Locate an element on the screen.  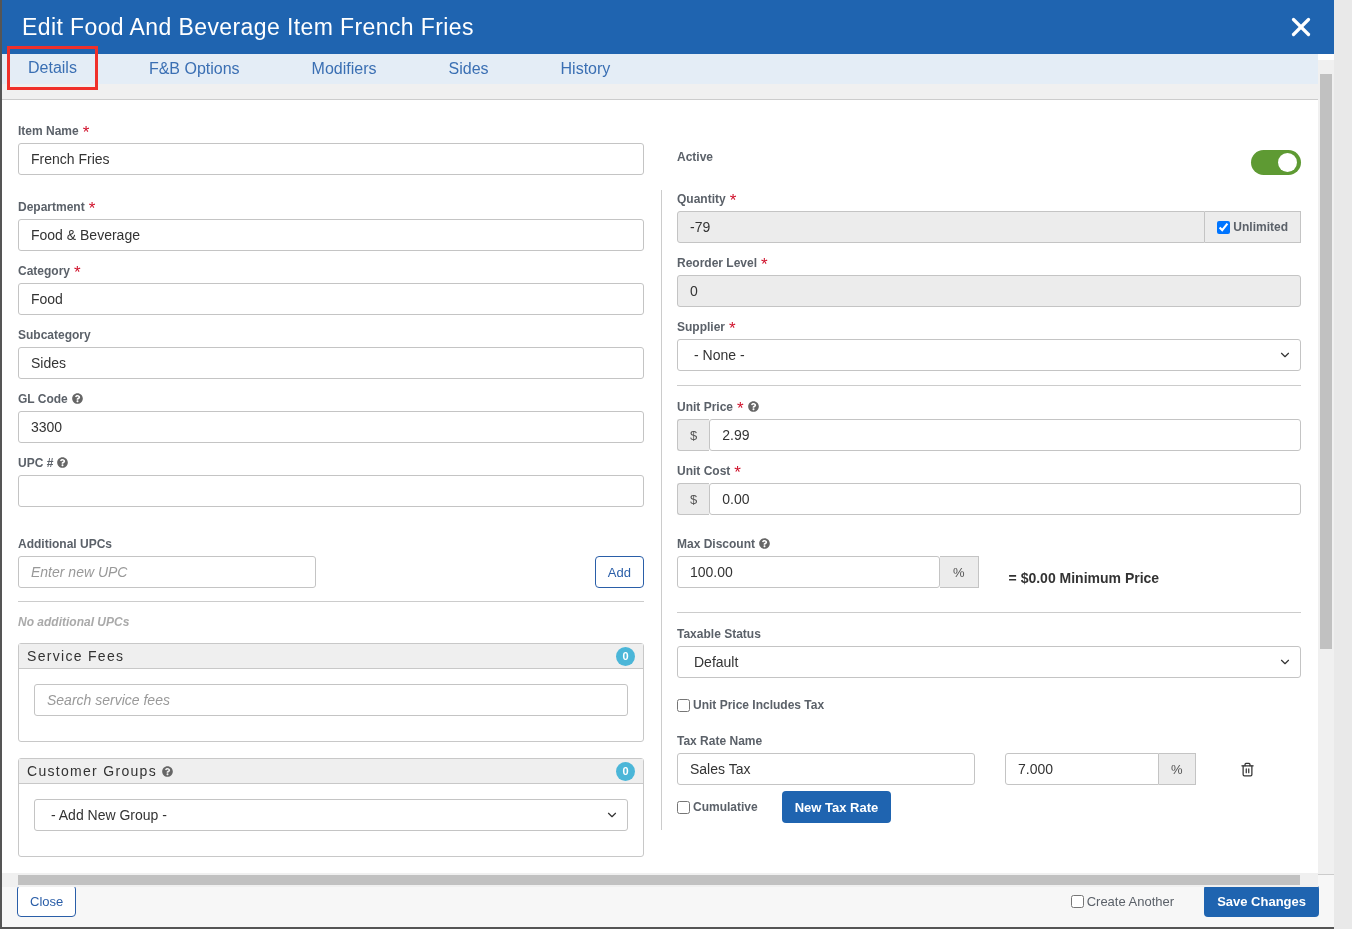
checkbox-label: Create Another is located at coordinates (1130, 901).